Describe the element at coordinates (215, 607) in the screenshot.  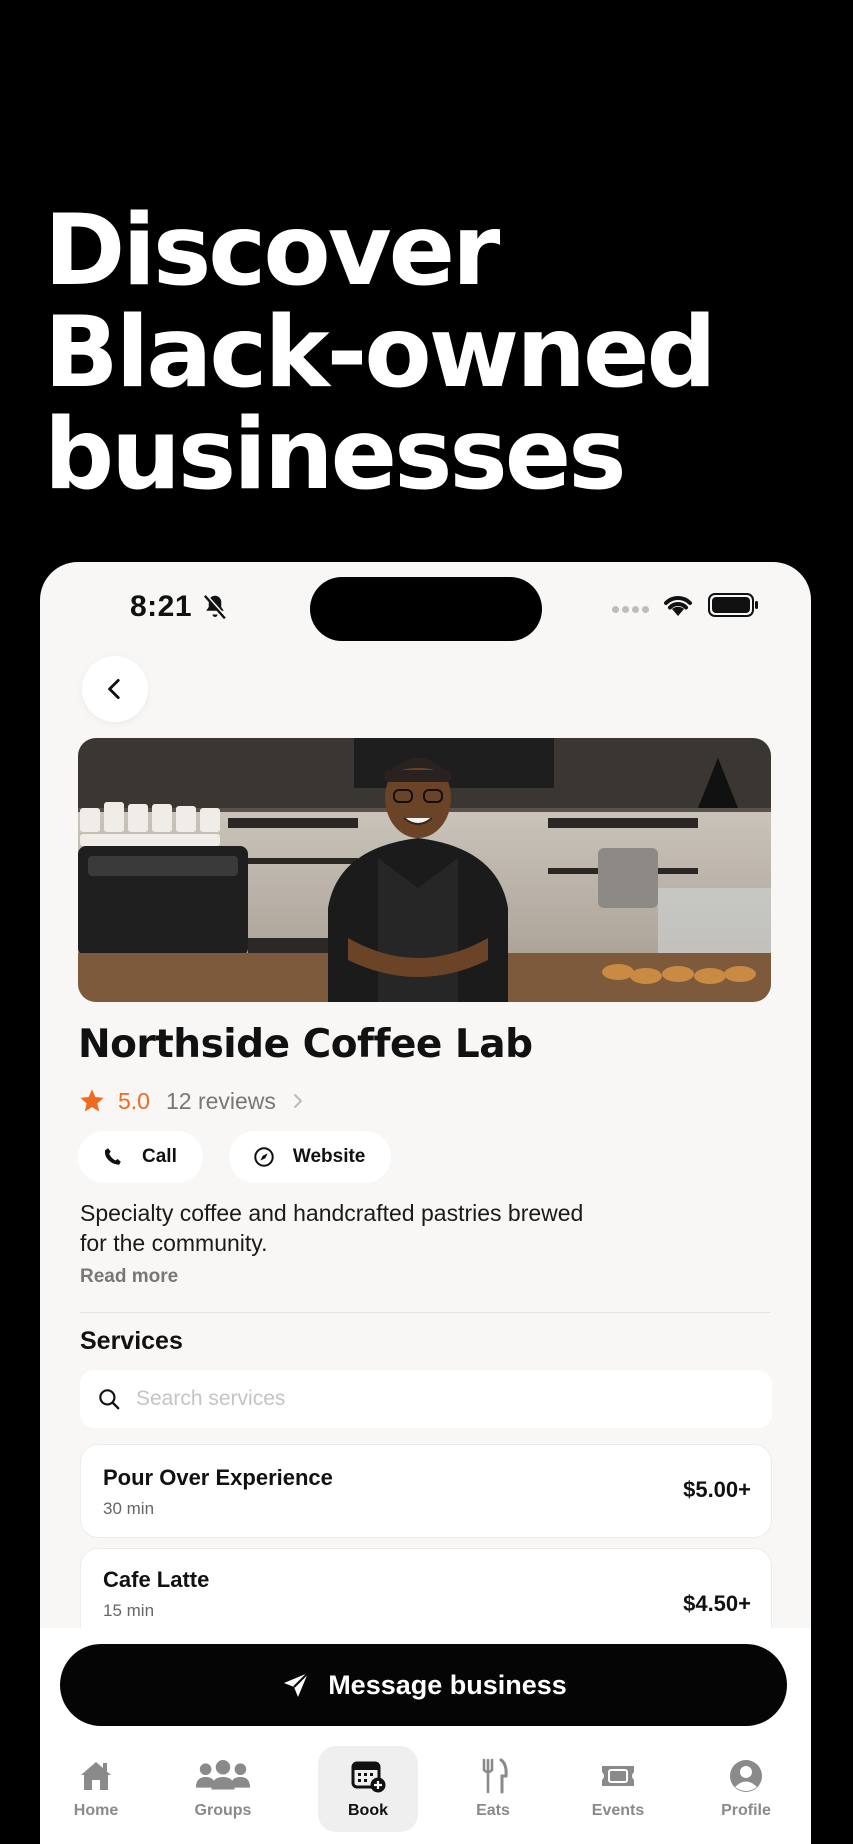
I see `bell-muted-icon` at that location.